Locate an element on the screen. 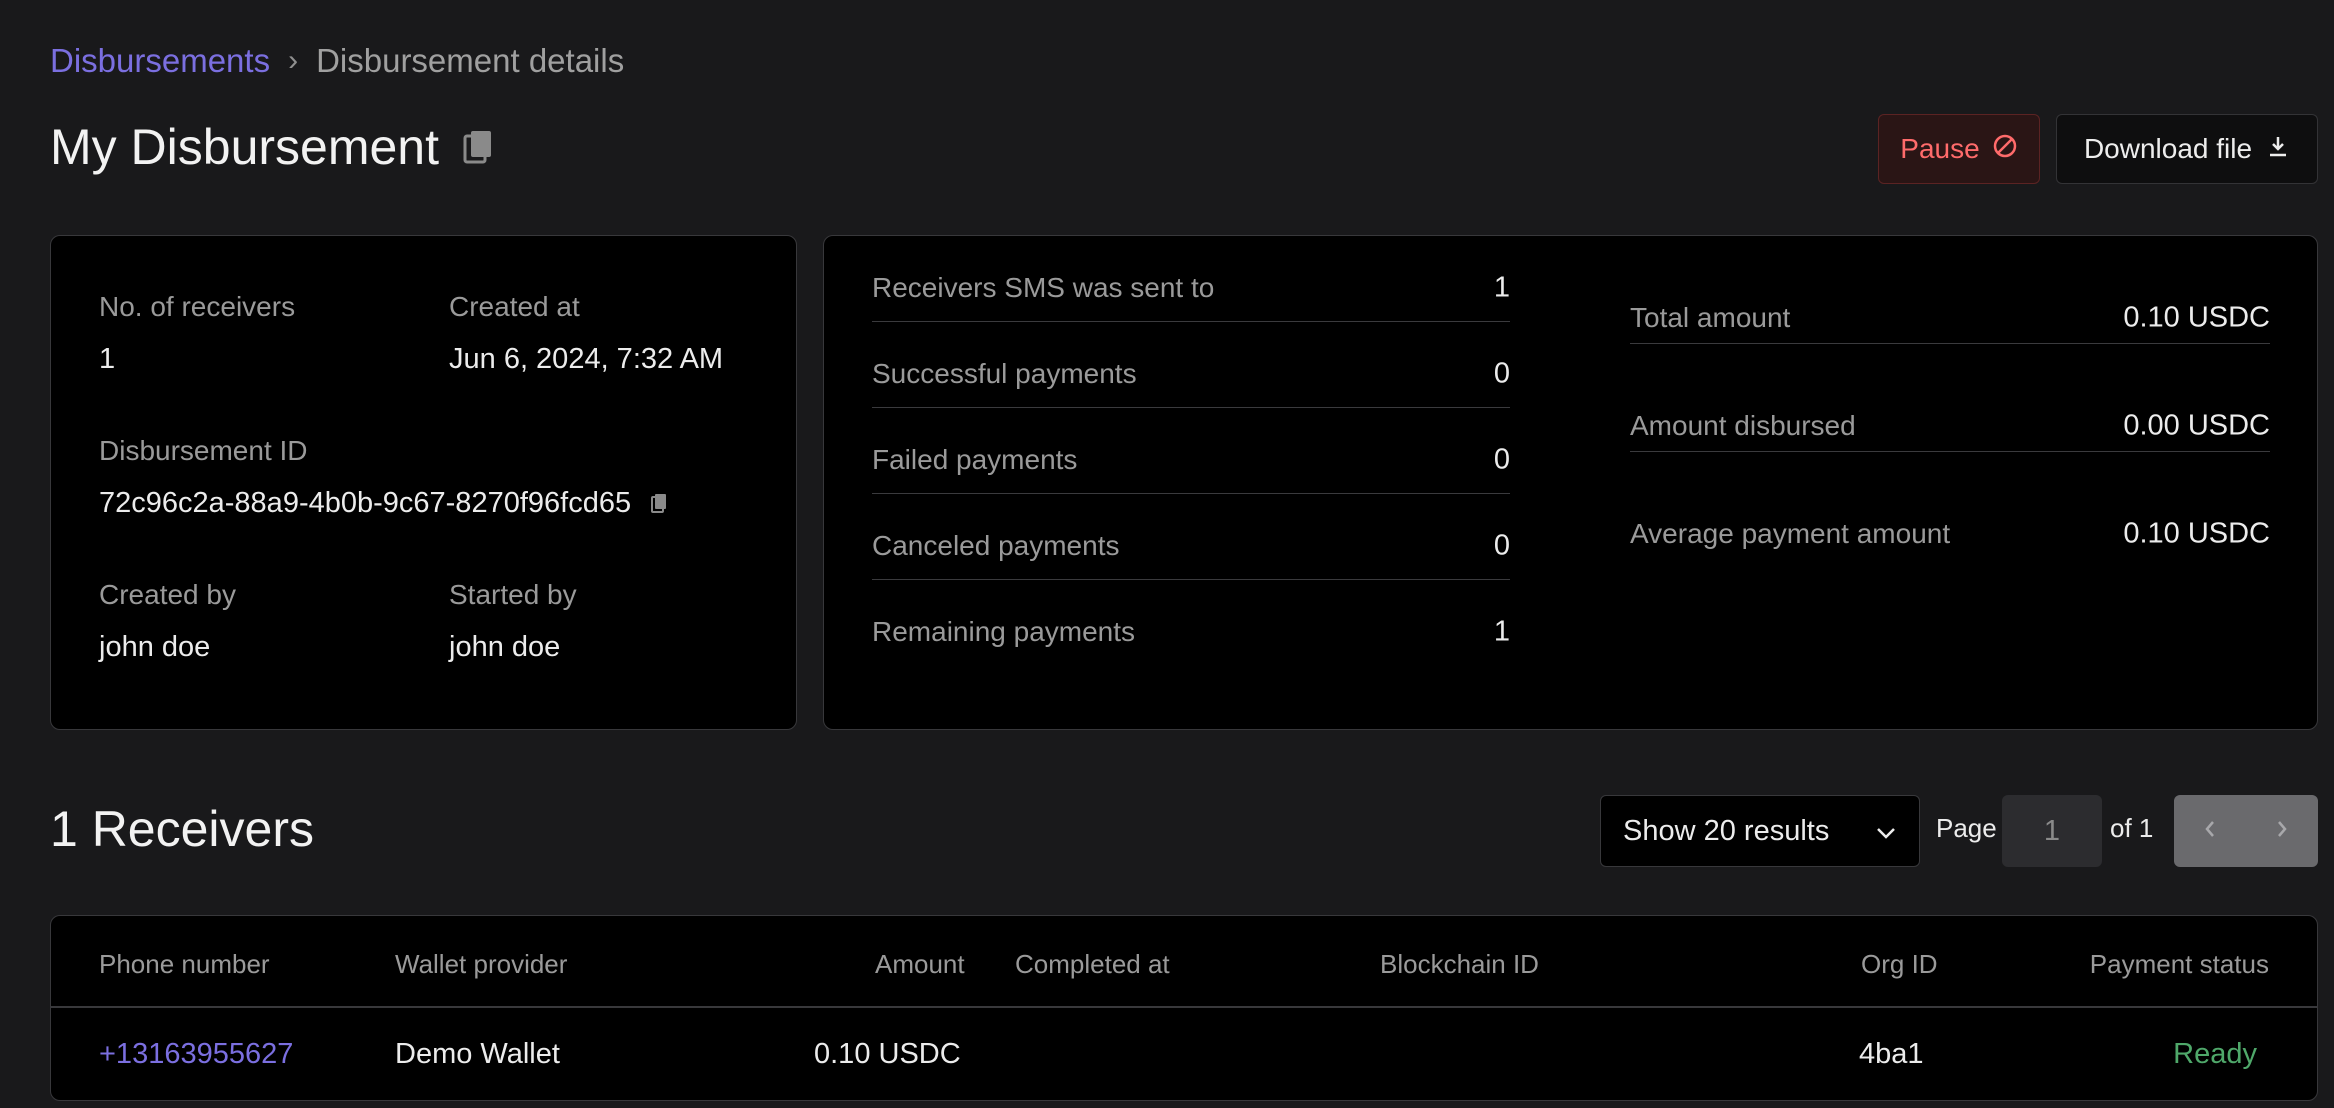  header-divider is located at coordinates (1184, 1007).